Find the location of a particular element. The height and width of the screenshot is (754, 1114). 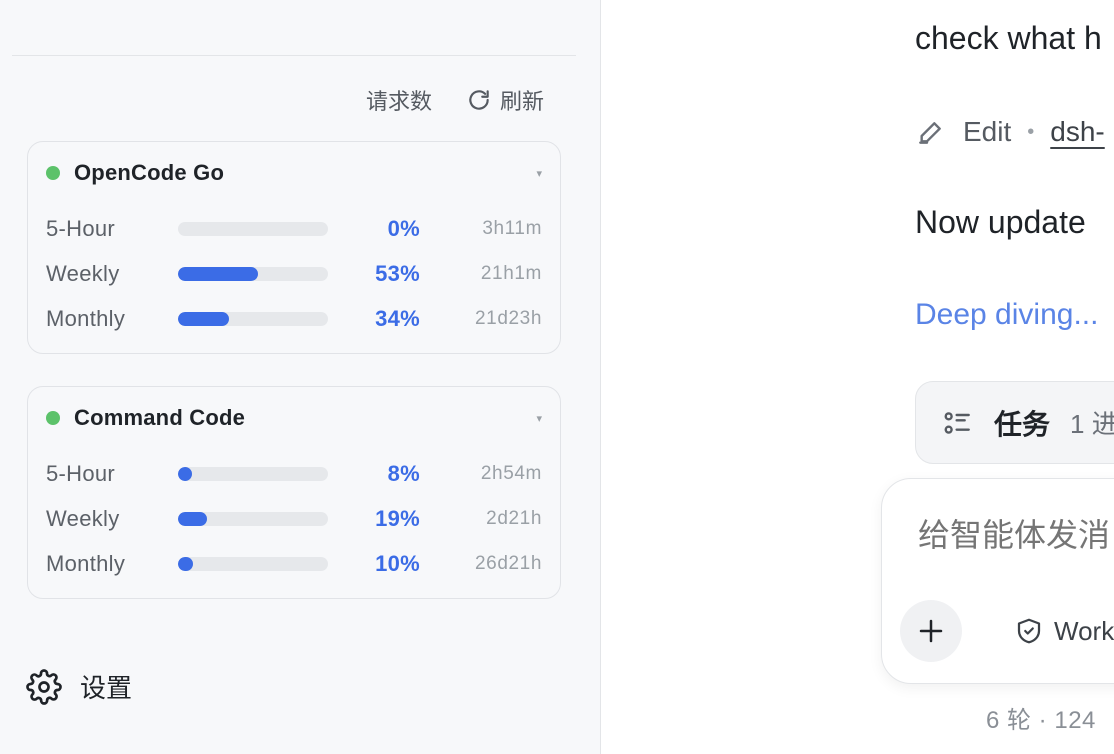

chat-message: Now update is located at coordinates (1000, 222).